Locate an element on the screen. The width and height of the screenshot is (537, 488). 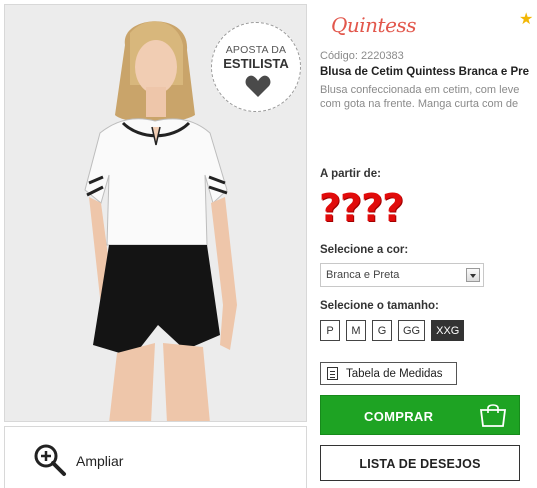
badge-line-1: APOSTA DA is located at coordinates (256, 50).